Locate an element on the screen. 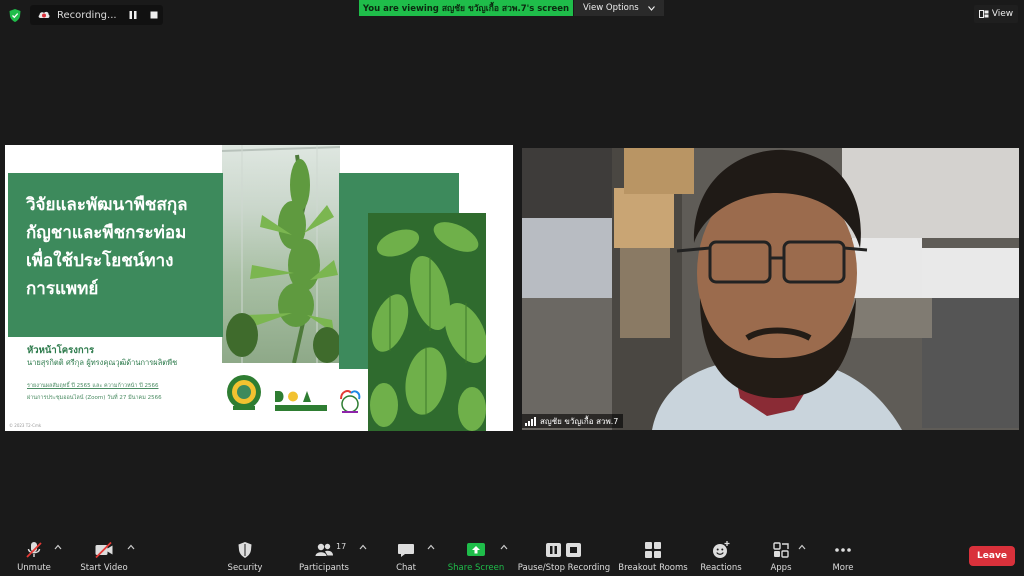  apps-icon is located at coordinates (781, 550).